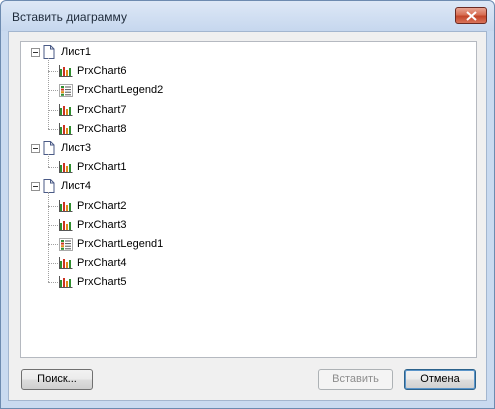 Image resolution: width=495 pixels, height=409 pixels. I want to click on tree-node-chart: PrxChart5, so click(171, 282).